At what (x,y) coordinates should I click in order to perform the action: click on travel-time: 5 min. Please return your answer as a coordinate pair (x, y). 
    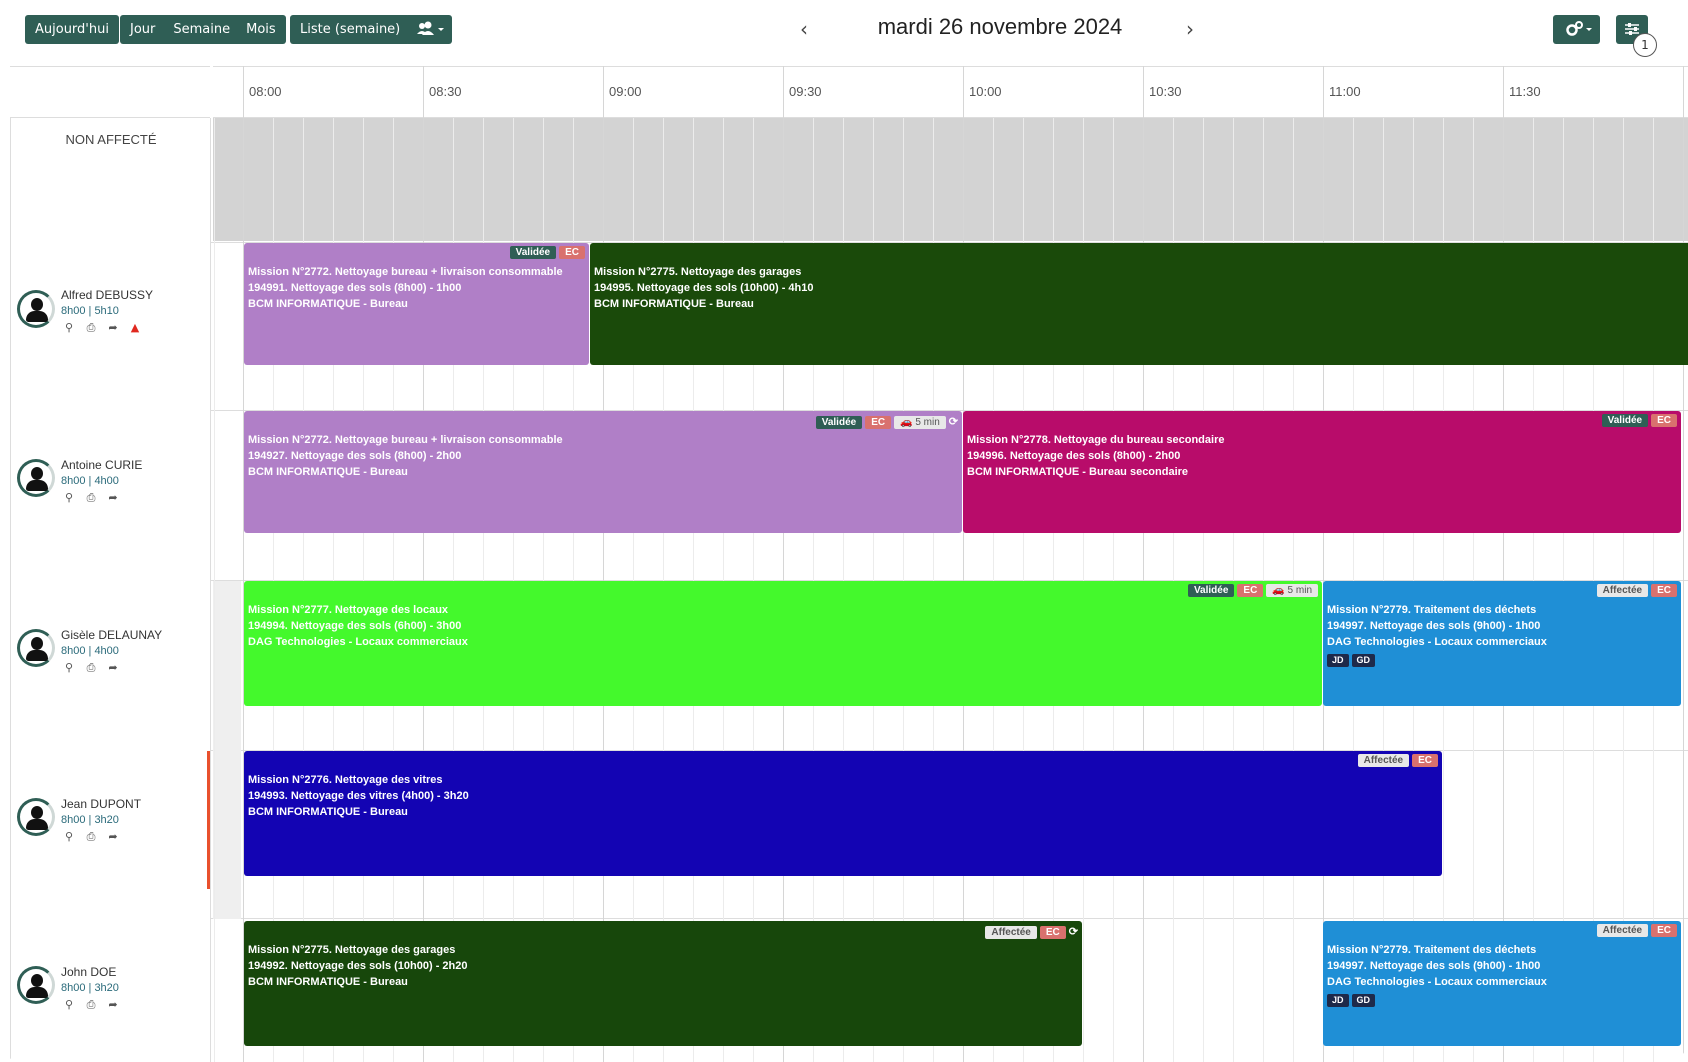
    Looking at the image, I should click on (927, 422).